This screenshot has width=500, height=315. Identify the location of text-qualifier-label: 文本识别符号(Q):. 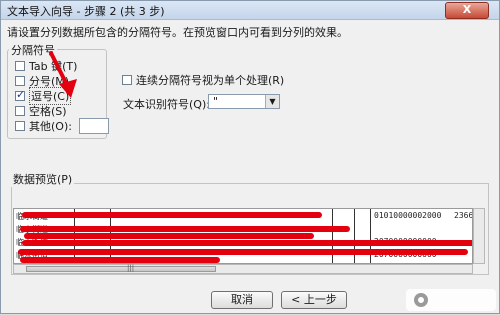
(166, 104).